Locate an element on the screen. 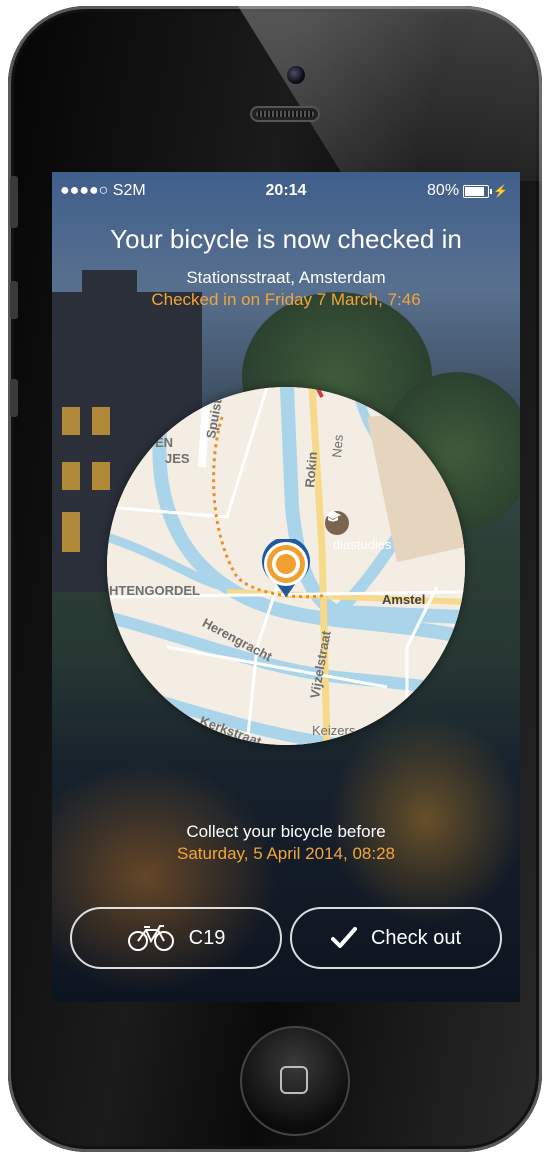 This screenshot has width=550, height=1156. charging-icon: ⚡ is located at coordinates (500, 191).